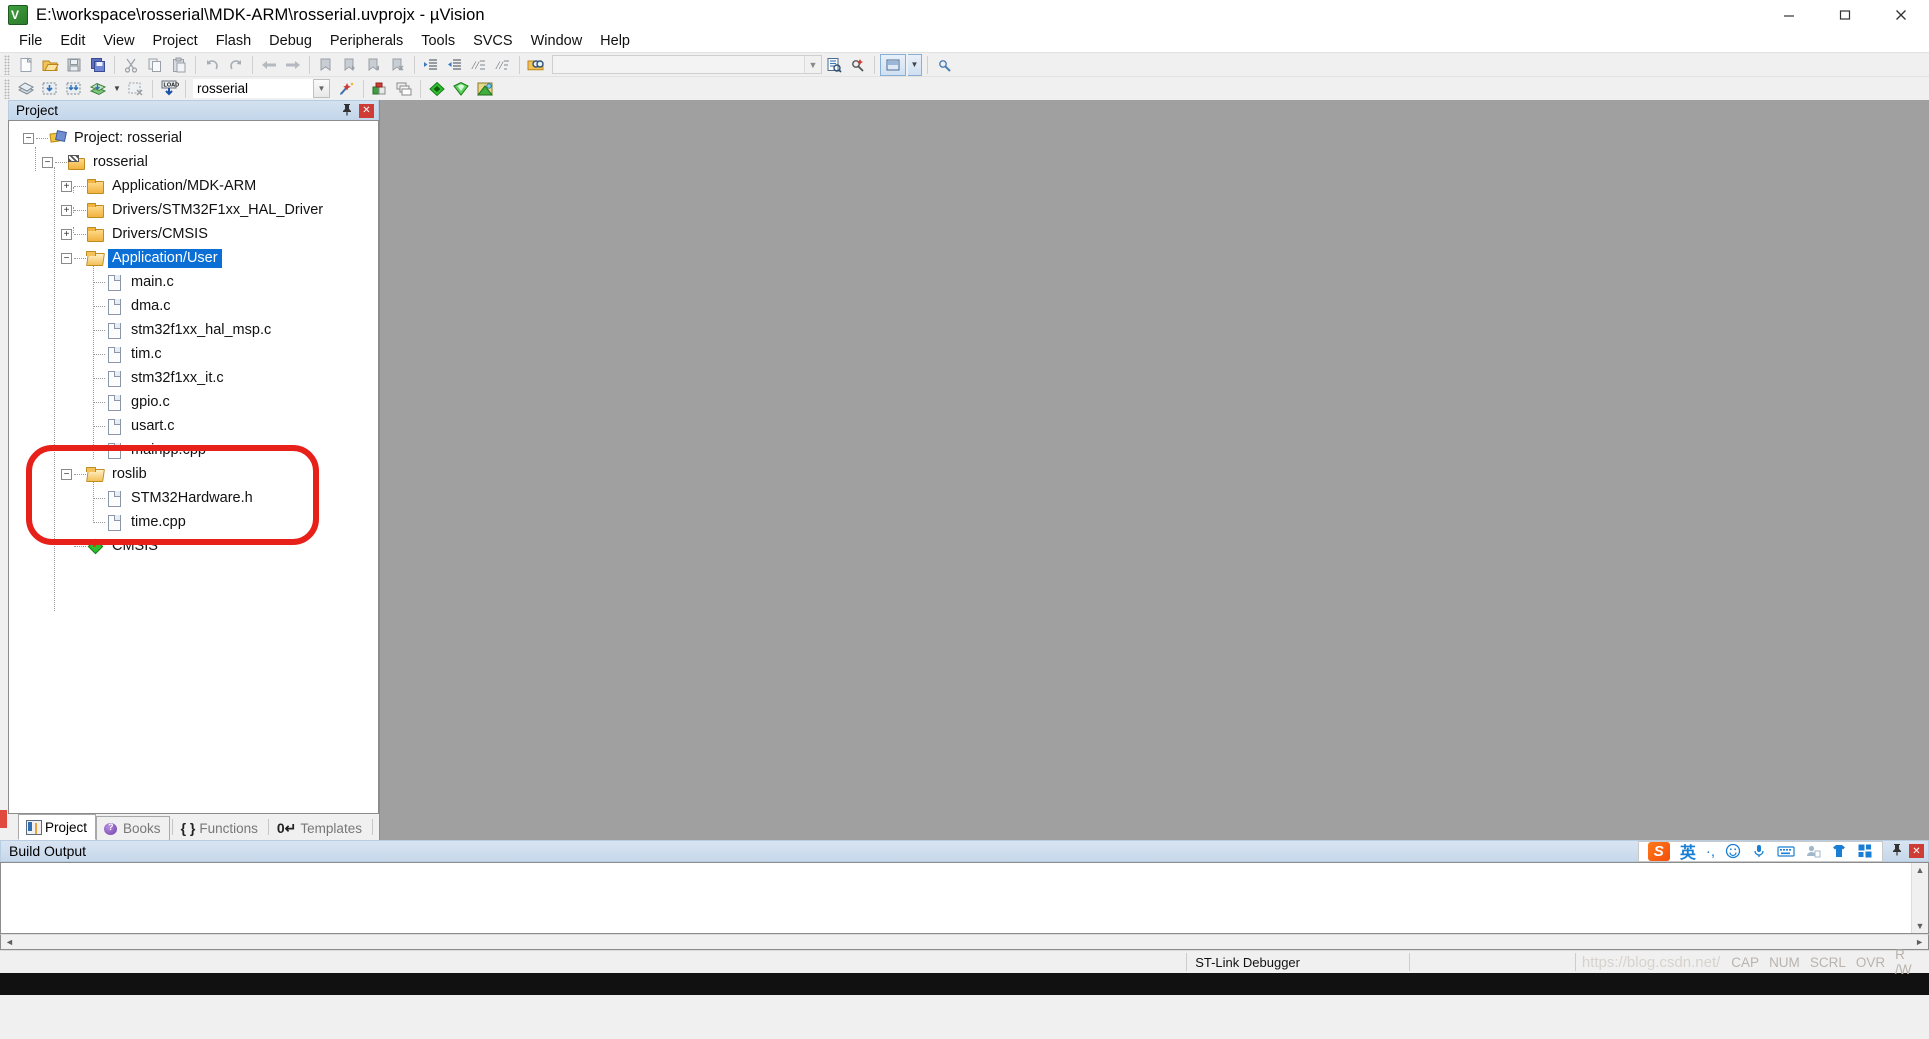 The width and height of the screenshot is (1929, 1039). What do you see at coordinates (193, 186) in the screenshot?
I see `tree-item-application-mdk-arm: + Application/MDK-ARM` at bounding box center [193, 186].